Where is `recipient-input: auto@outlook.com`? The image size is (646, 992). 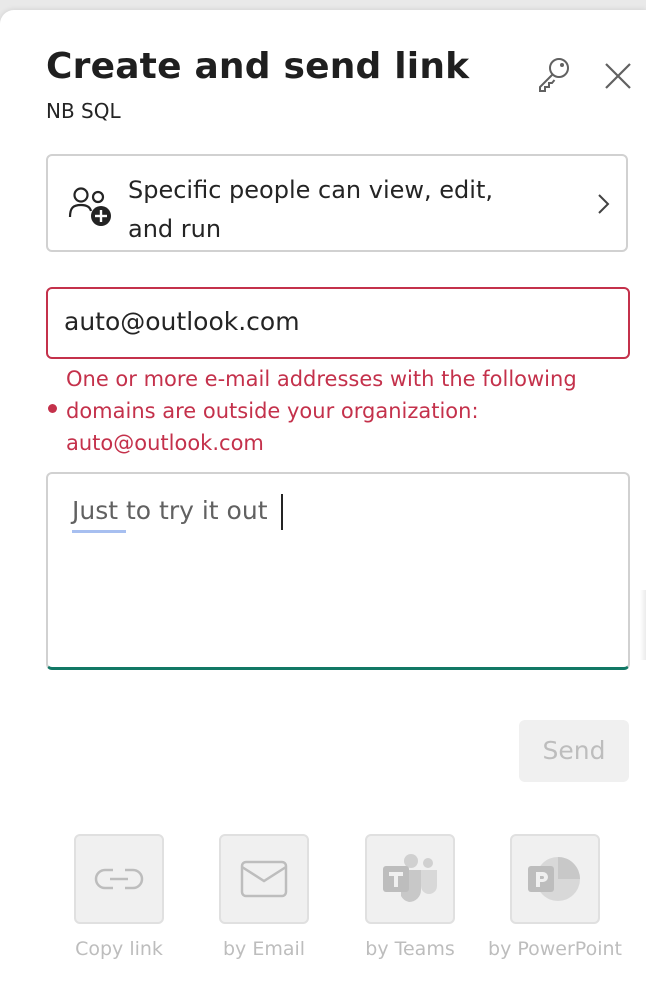
recipient-input: auto@outlook.com is located at coordinates (338, 323).